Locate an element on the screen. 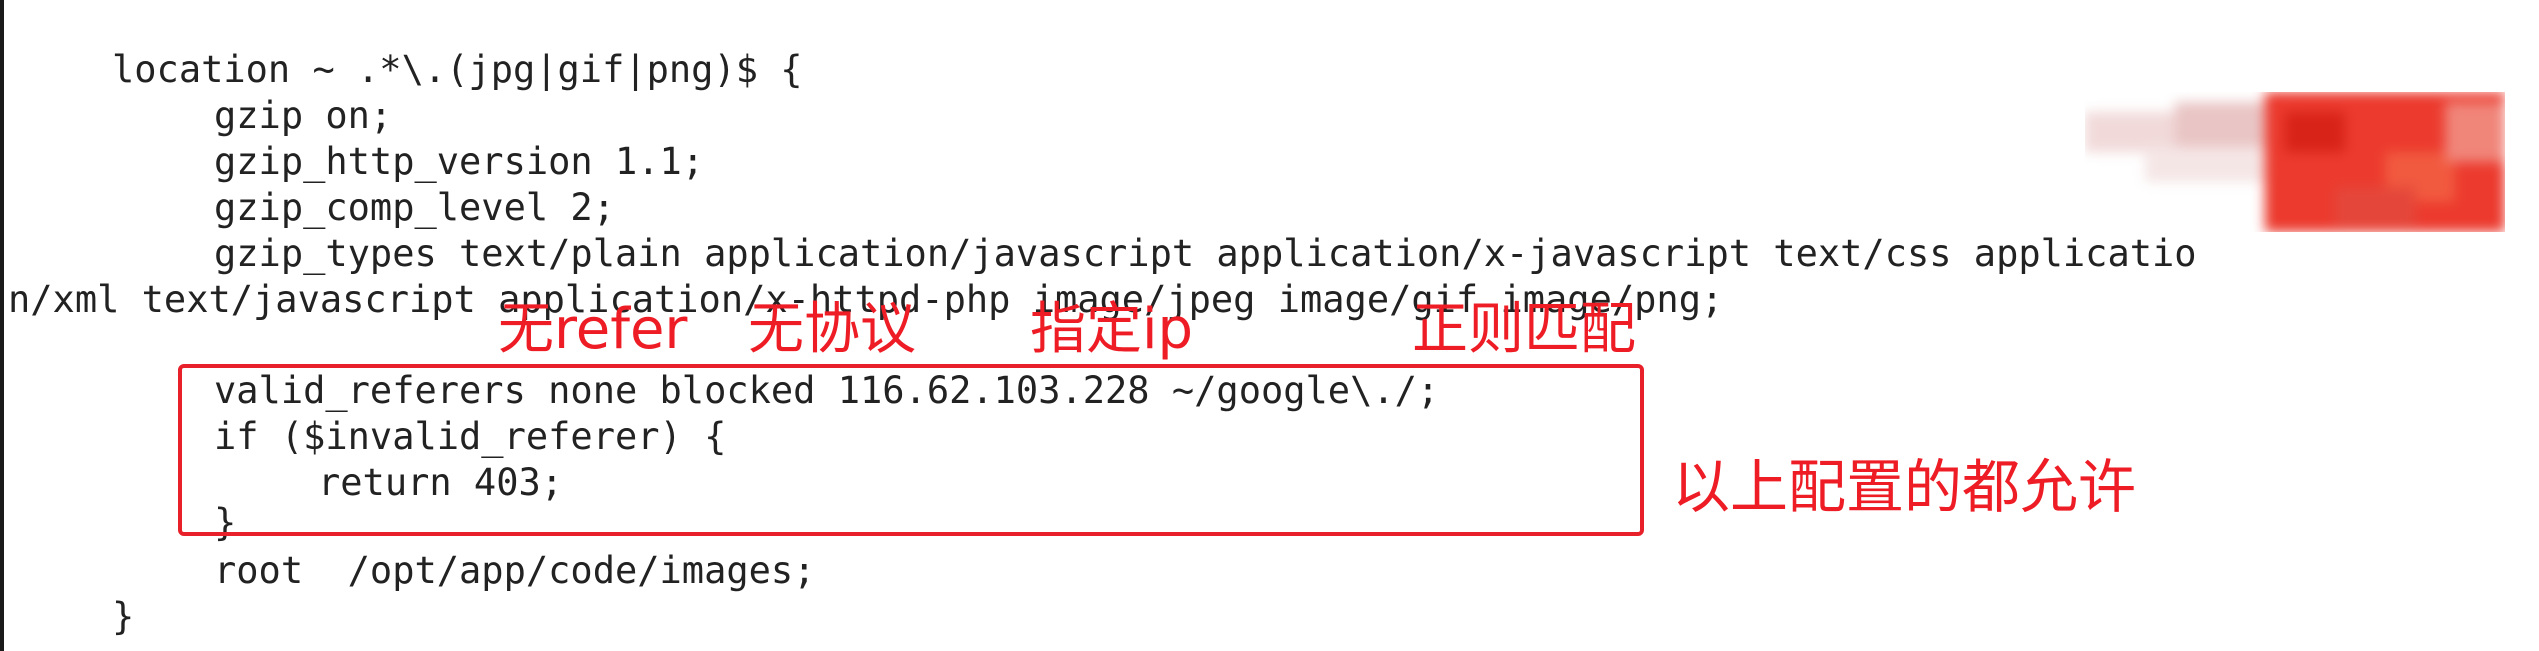 This screenshot has height=651, width=2539. pixelated-watermark-icon is located at coordinates (2295, 162).